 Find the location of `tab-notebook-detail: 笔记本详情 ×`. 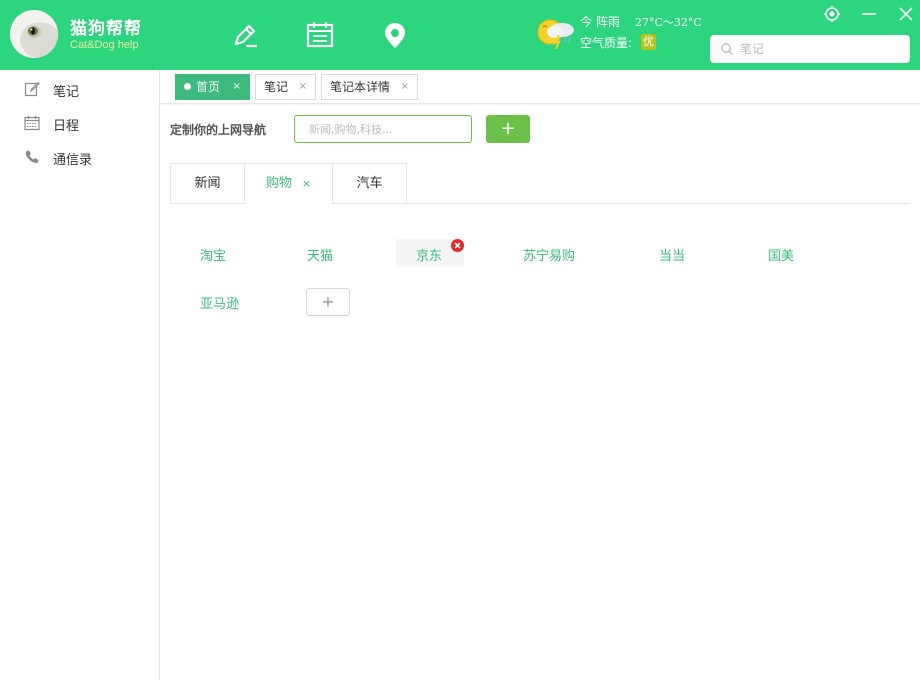

tab-notebook-detail: 笔记本详情 × is located at coordinates (369, 87).